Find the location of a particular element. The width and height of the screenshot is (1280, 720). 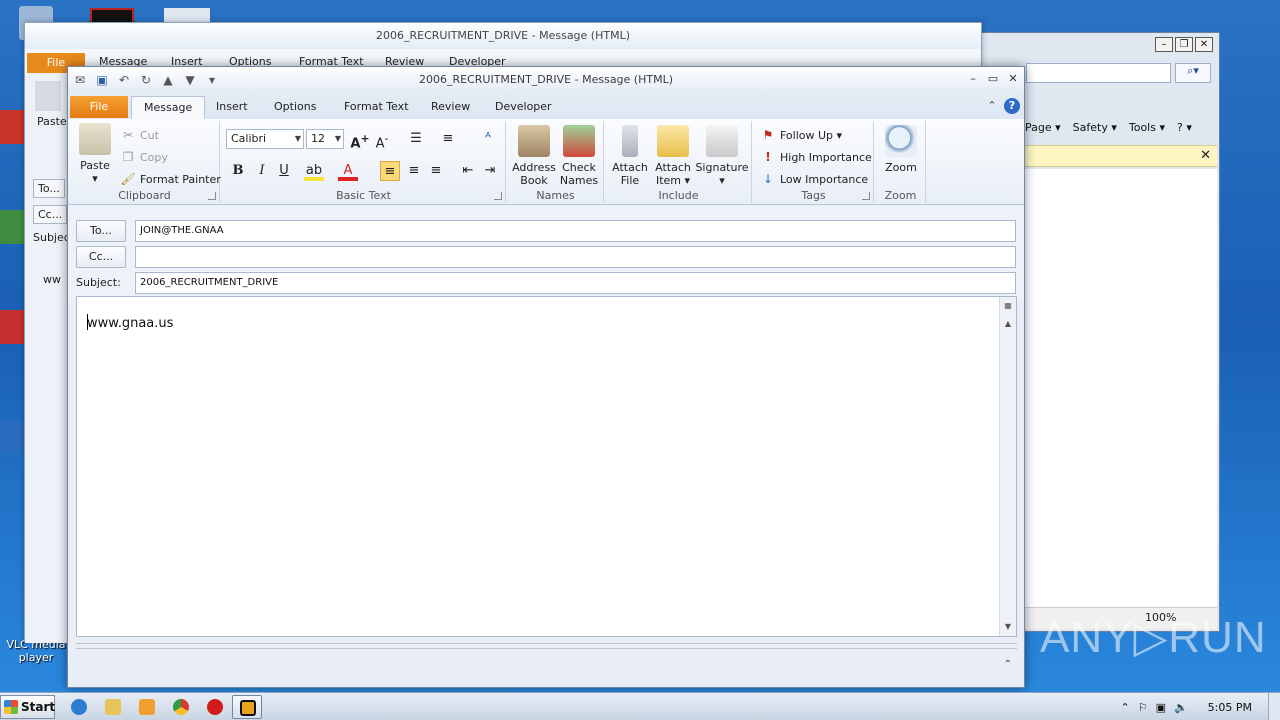

font-name-select: Calibri ▼ is located at coordinates (265, 139).